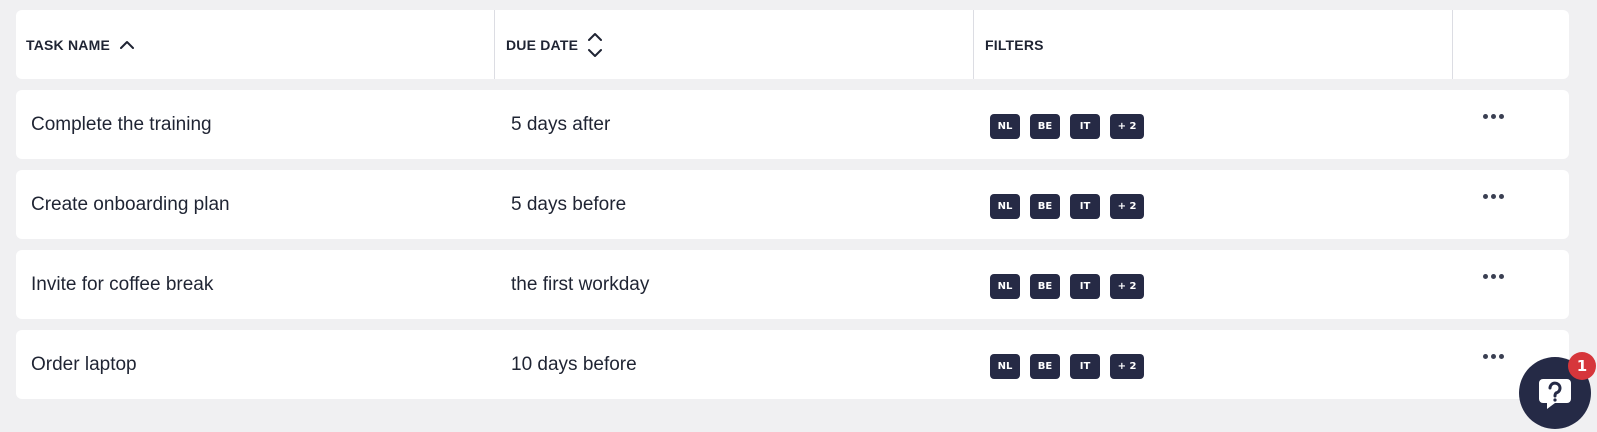 This screenshot has height=432, width=1597. I want to click on column-header-filters: FILTERS, so click(1213, 44).